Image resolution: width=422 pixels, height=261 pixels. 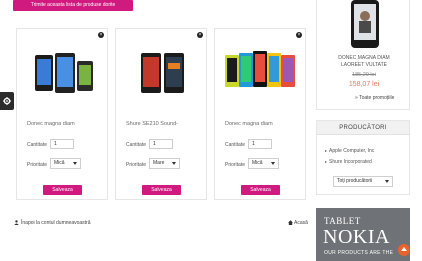 I want to click on priority-select: Mare, so click(x=164, y=163).